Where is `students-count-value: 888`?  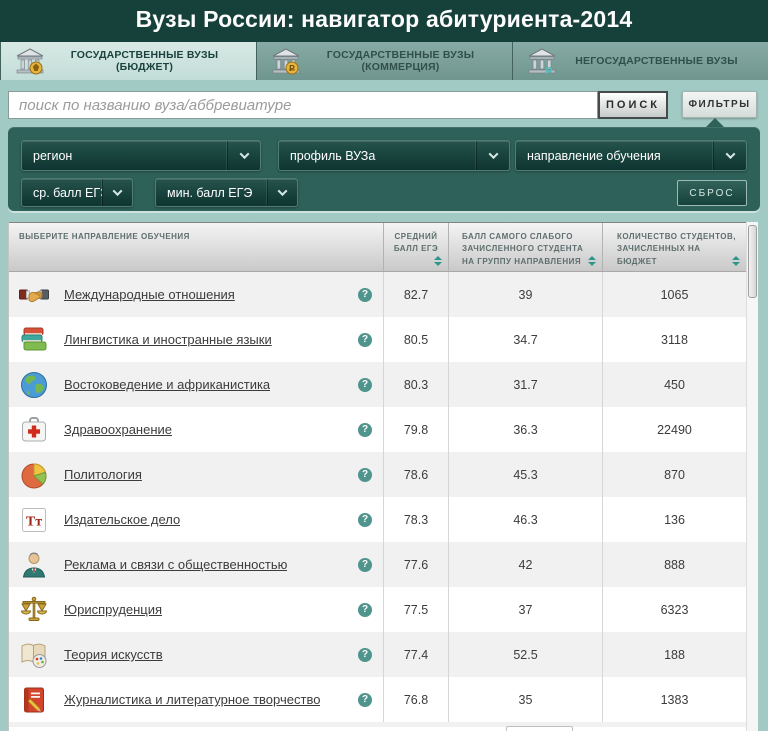 students-count-value: 888 is located at coordinates (675, 564).